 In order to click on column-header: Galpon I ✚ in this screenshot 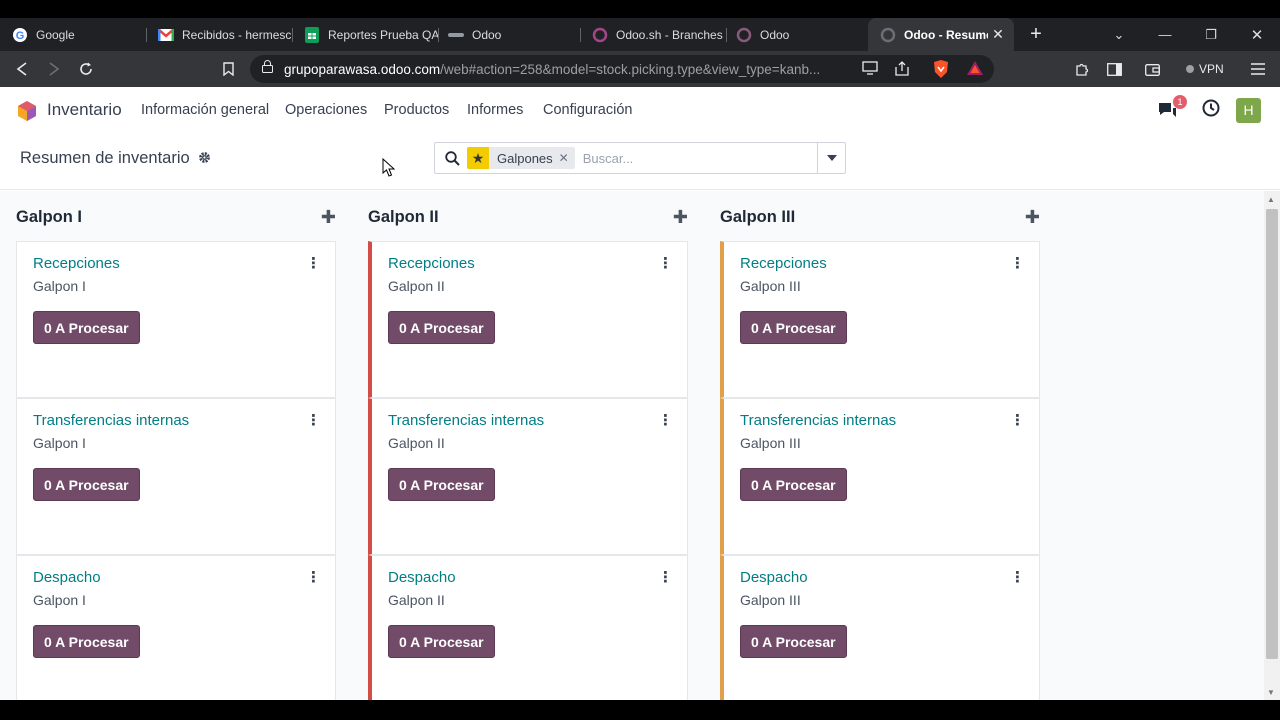, I will do `click(176, 216)`.